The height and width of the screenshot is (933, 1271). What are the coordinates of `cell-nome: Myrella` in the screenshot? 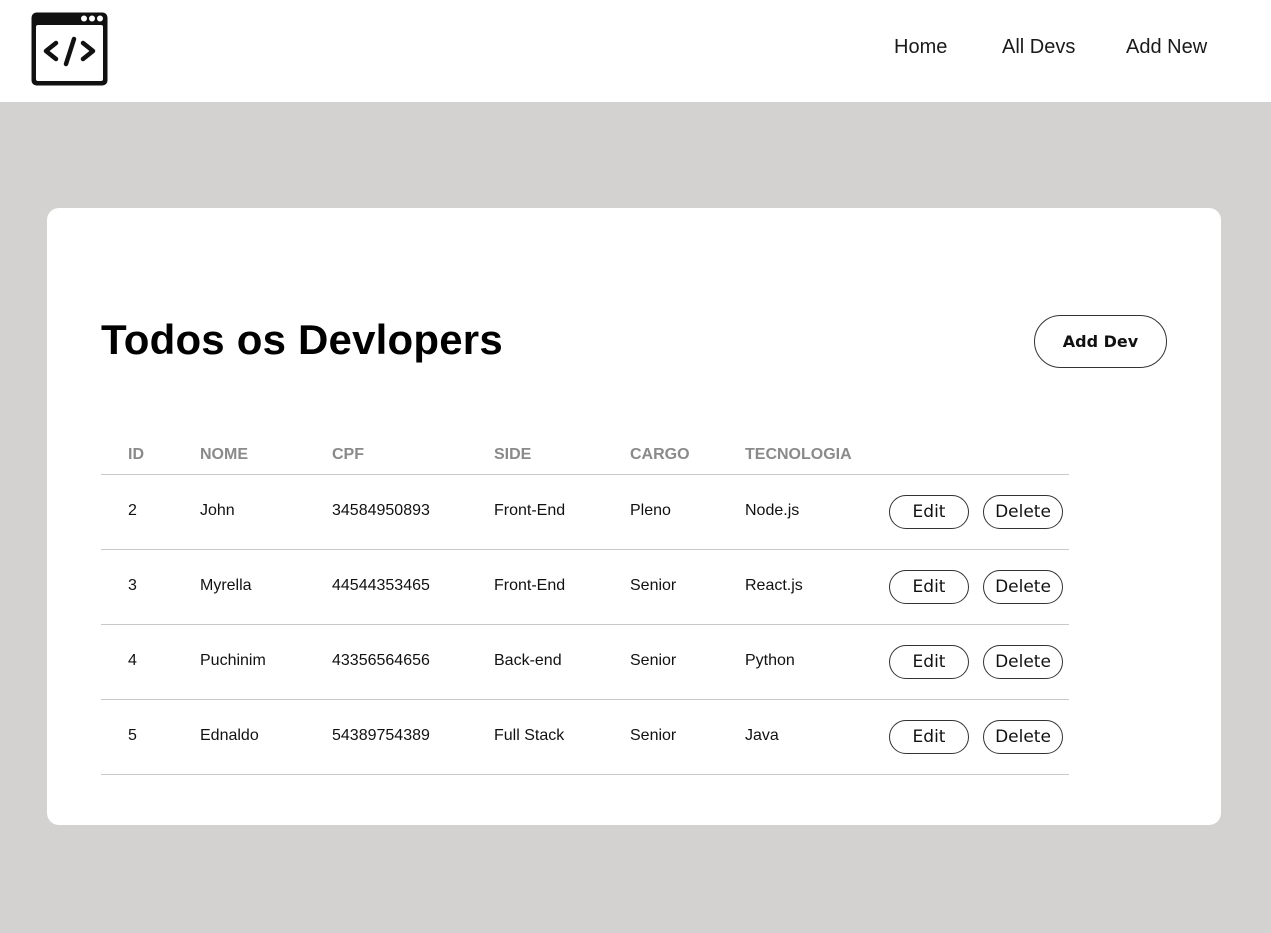 It's located at (226, 585).